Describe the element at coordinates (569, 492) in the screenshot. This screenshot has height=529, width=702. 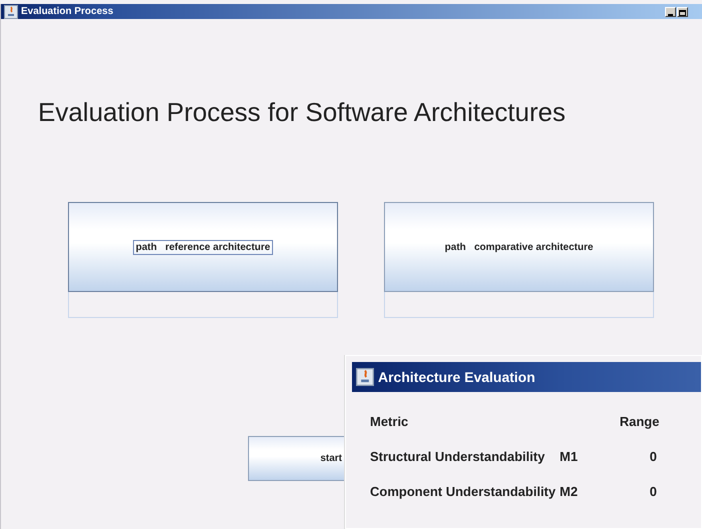
I see `metric-id: M2` at that location.